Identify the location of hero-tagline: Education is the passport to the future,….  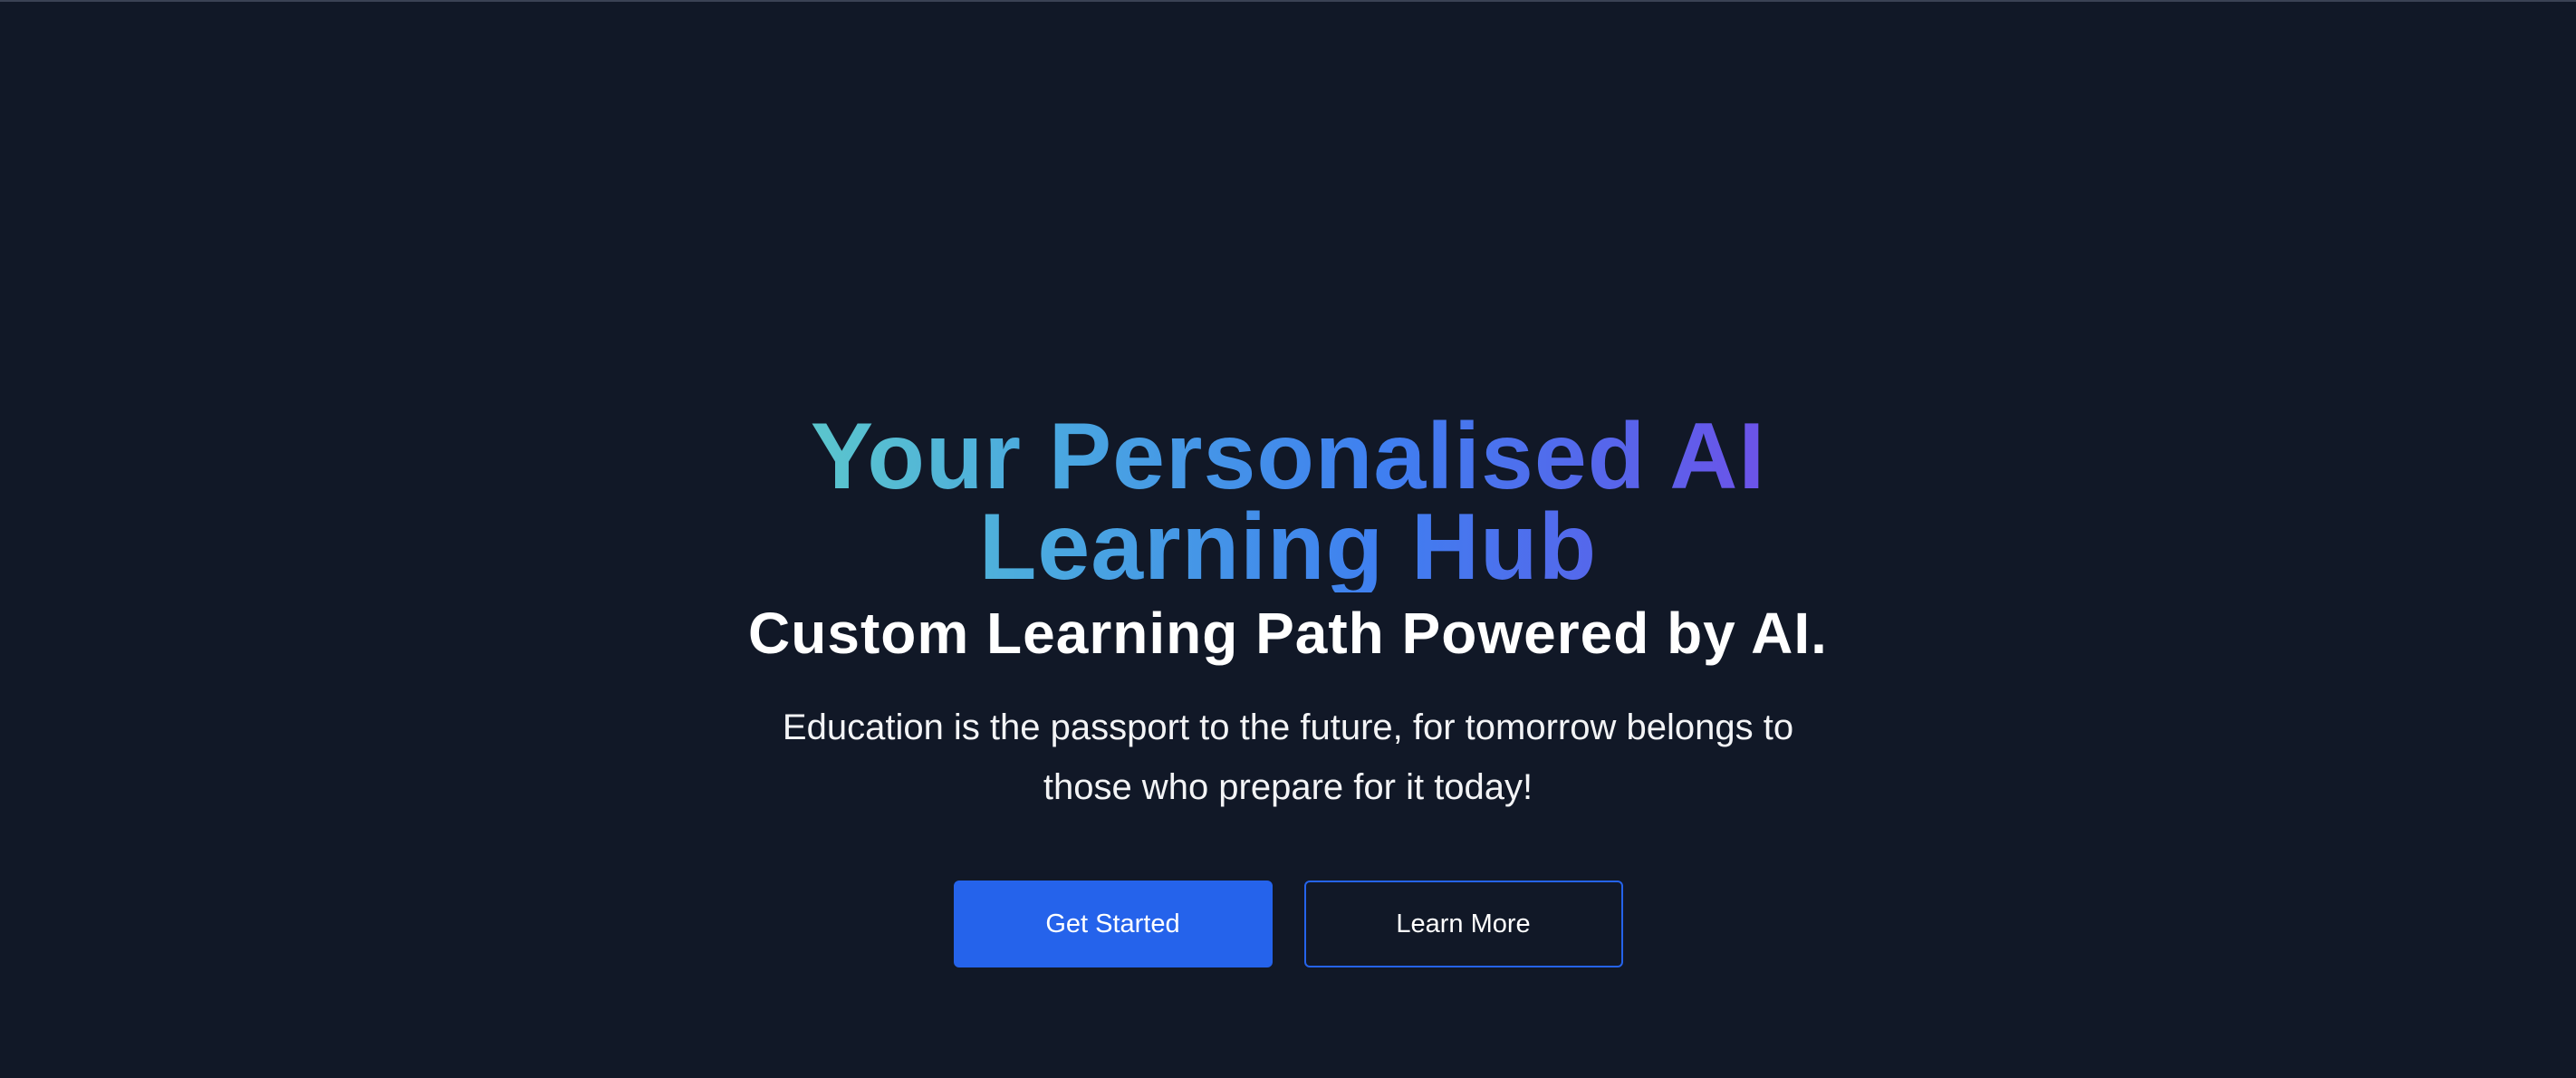
(1288, 757).